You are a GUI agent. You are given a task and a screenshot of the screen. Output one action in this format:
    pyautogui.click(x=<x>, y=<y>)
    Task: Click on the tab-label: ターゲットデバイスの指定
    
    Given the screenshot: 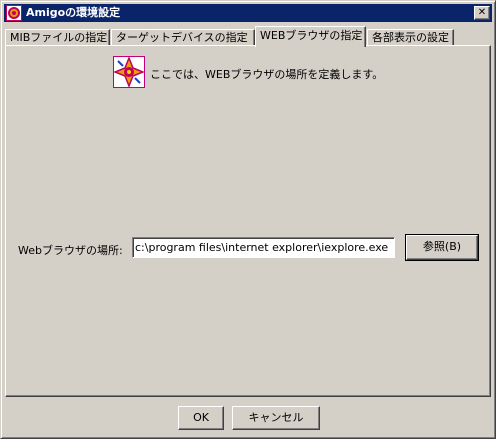 What is the action you would take?
    pyautogui.click(x=182, y=37)
    